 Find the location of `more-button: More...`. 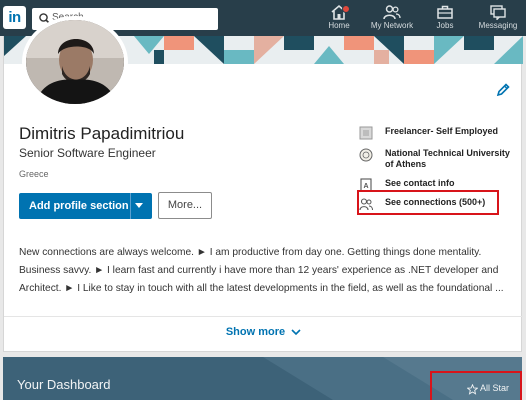

more-button: More... is located at coordinates (185, 205).